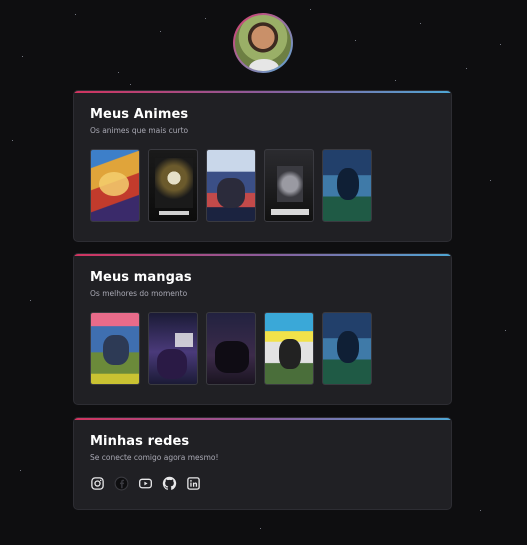 The image size is (527, 545). I want to click on profile-avatar, so click(263, 43).